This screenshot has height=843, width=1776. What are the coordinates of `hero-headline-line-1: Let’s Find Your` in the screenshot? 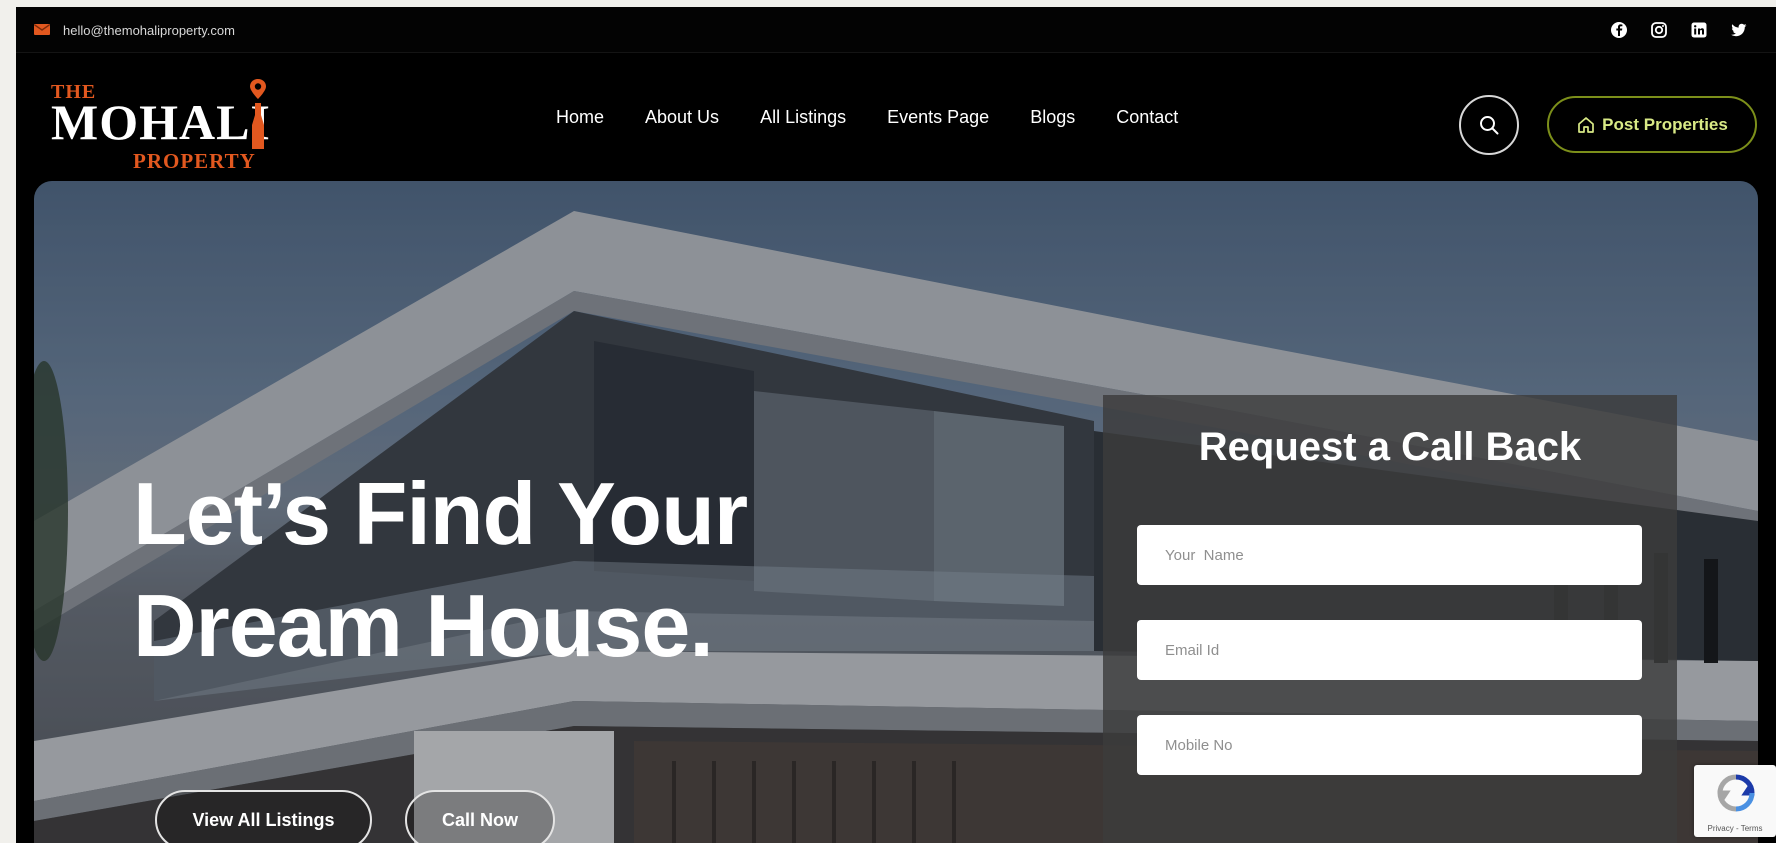 It's located at (440, 513).